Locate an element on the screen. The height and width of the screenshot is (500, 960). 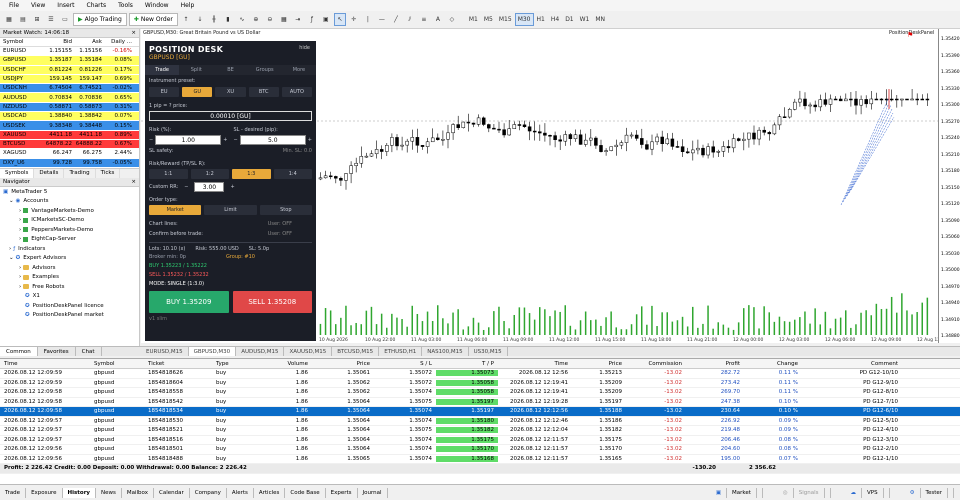
chart-tab: EURUSD,M15 is located at coordinates (165, 351).